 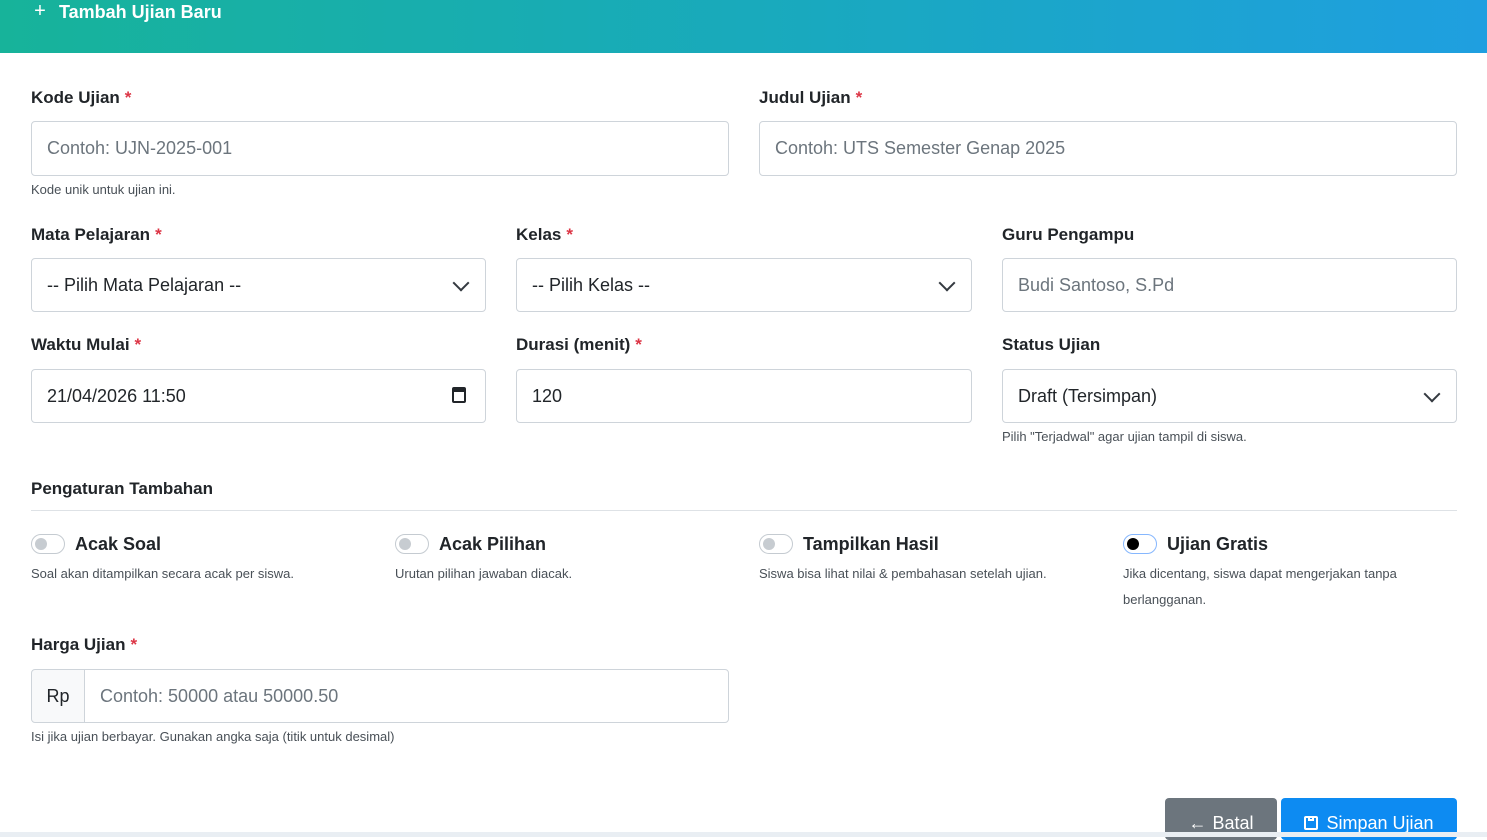 I want to click on judul-ujian-field, so click(x=1108, y=148).